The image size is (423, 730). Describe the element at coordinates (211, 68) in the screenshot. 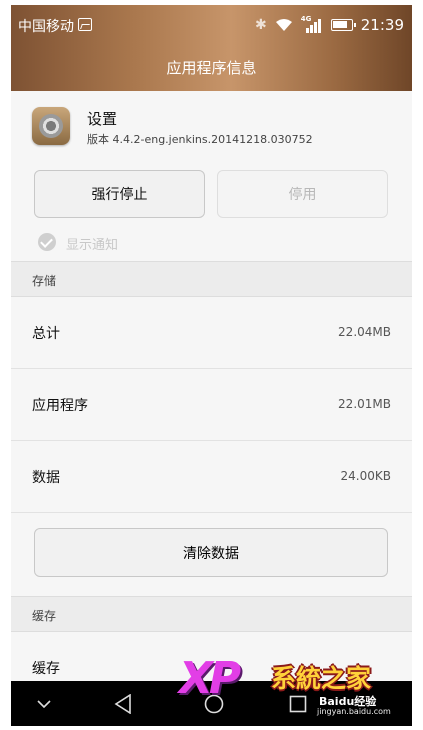

I see `page-title: 应用程序信息` at that location.